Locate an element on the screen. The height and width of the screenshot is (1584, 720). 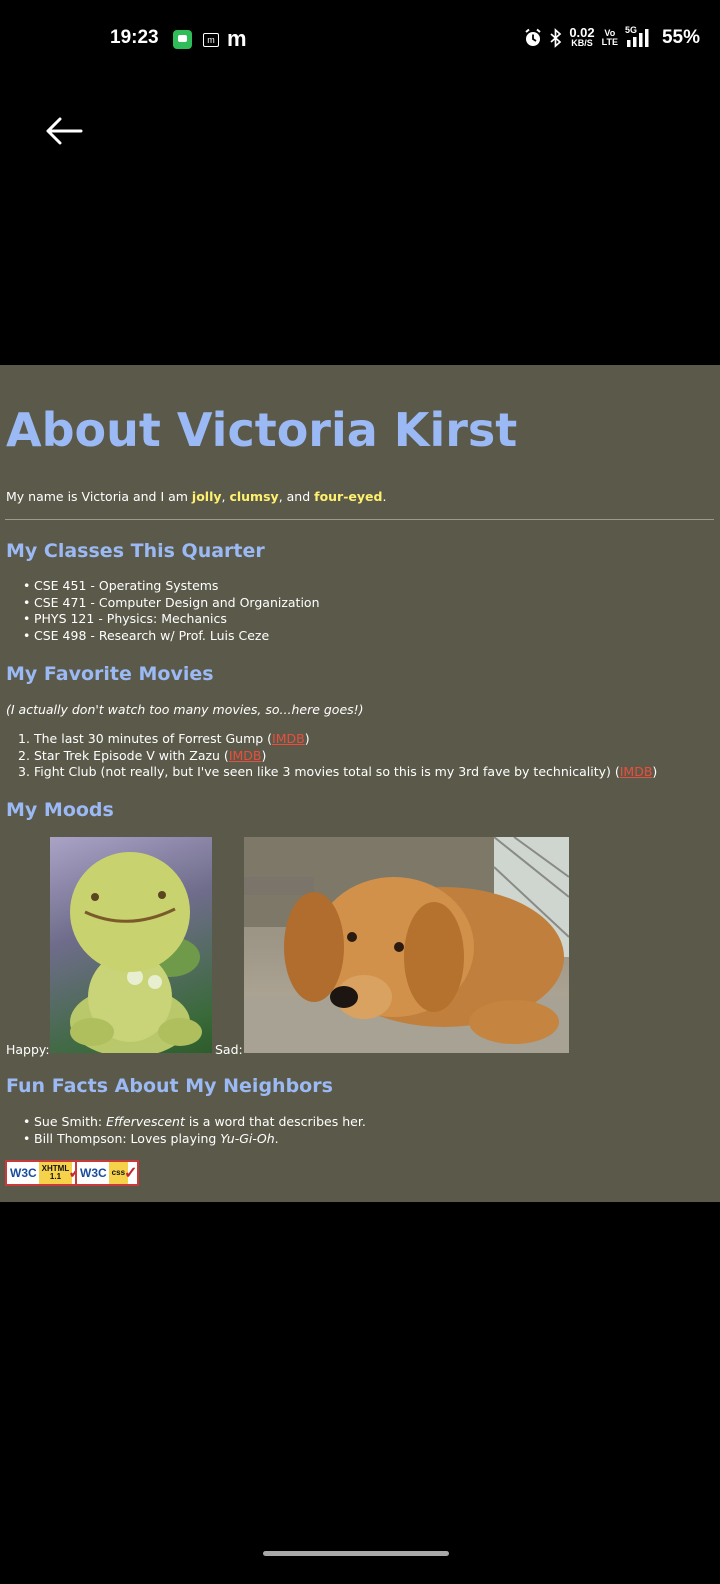
m-box-icon: m is located at coordinates (211, 40).